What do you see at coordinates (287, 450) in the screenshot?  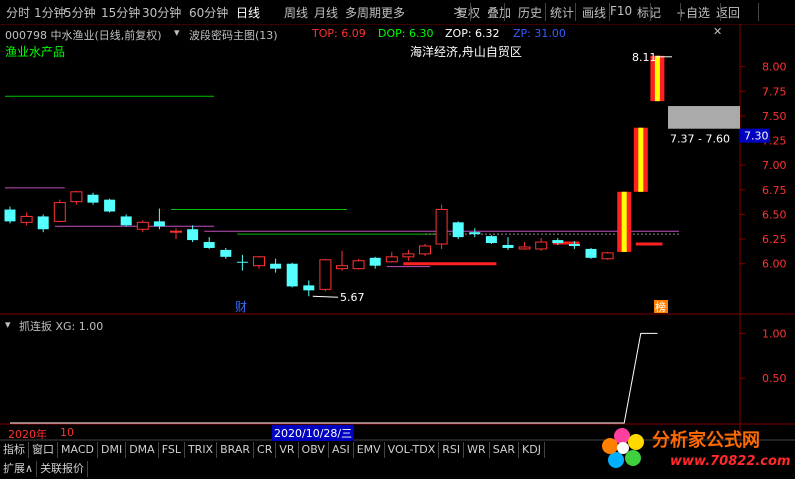 I see `tab-9: VR` at bounding box center [287, 450].